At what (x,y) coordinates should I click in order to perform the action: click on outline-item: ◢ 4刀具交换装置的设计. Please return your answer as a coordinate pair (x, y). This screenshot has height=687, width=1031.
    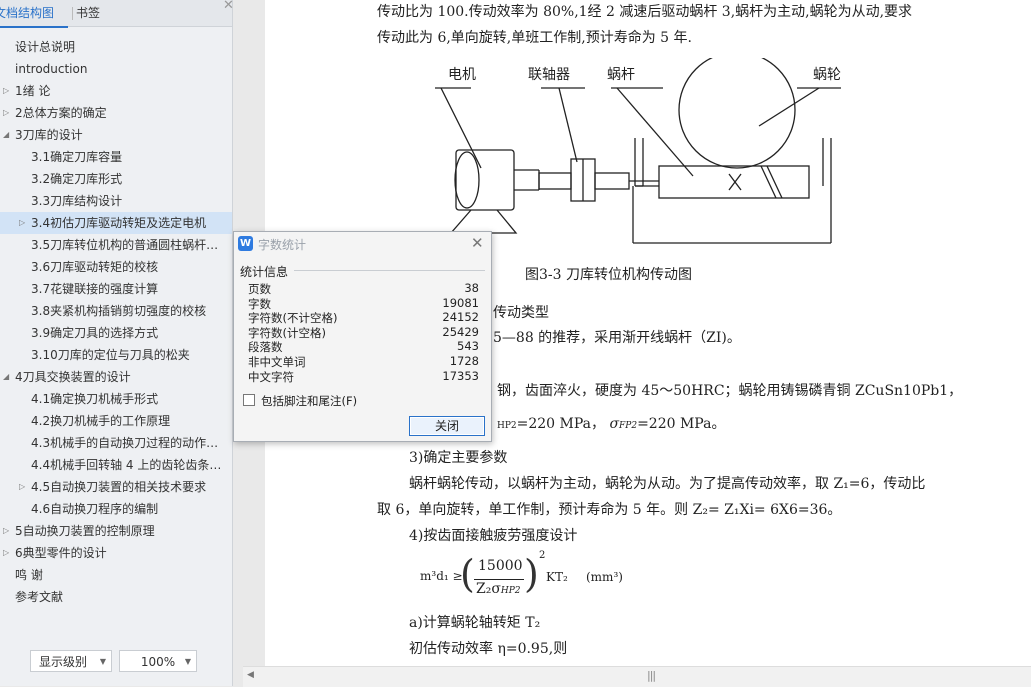
    Looking at the image, I should click on (116, 377).